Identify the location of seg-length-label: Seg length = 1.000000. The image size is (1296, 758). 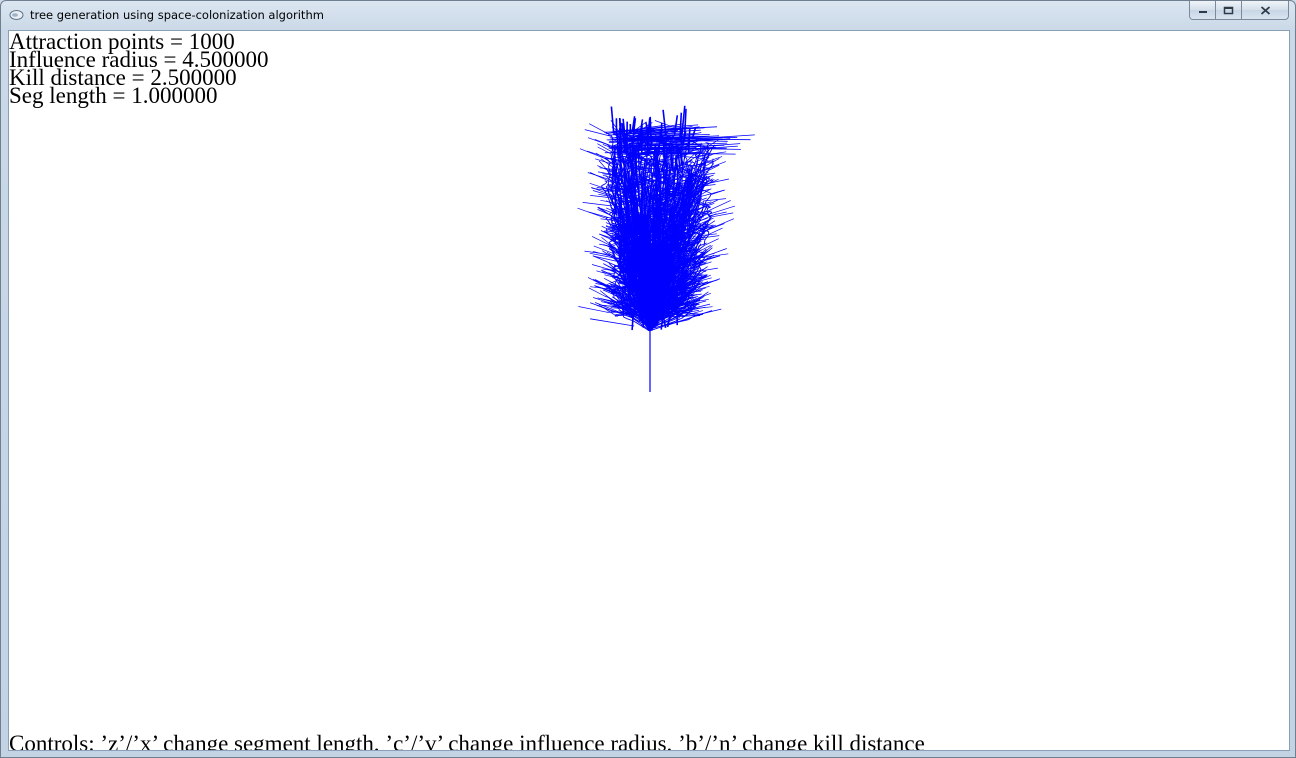
(113, 95).